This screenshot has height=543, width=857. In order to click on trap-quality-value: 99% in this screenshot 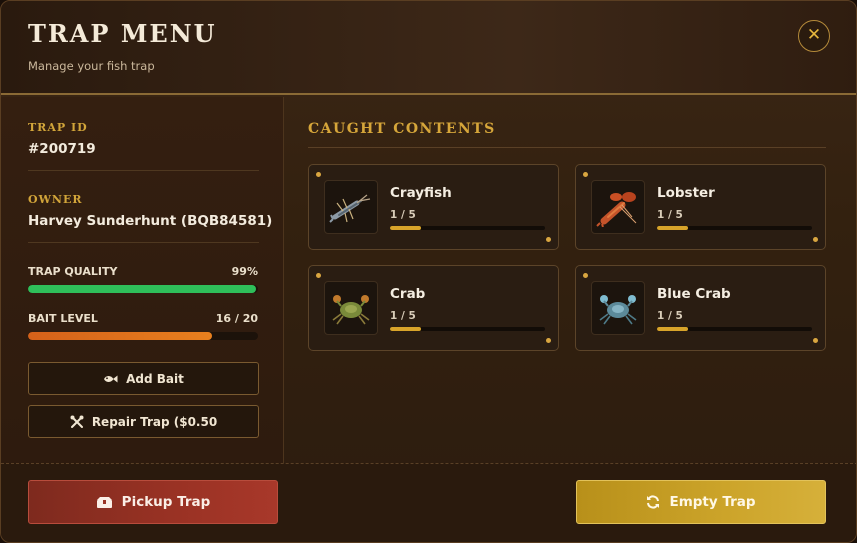, I will do `click(244, 271)`.